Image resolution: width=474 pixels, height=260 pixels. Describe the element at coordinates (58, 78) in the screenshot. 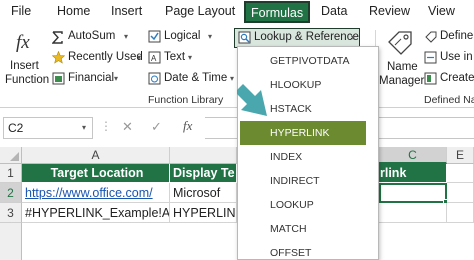

I see `financial-book-icon` at that location.